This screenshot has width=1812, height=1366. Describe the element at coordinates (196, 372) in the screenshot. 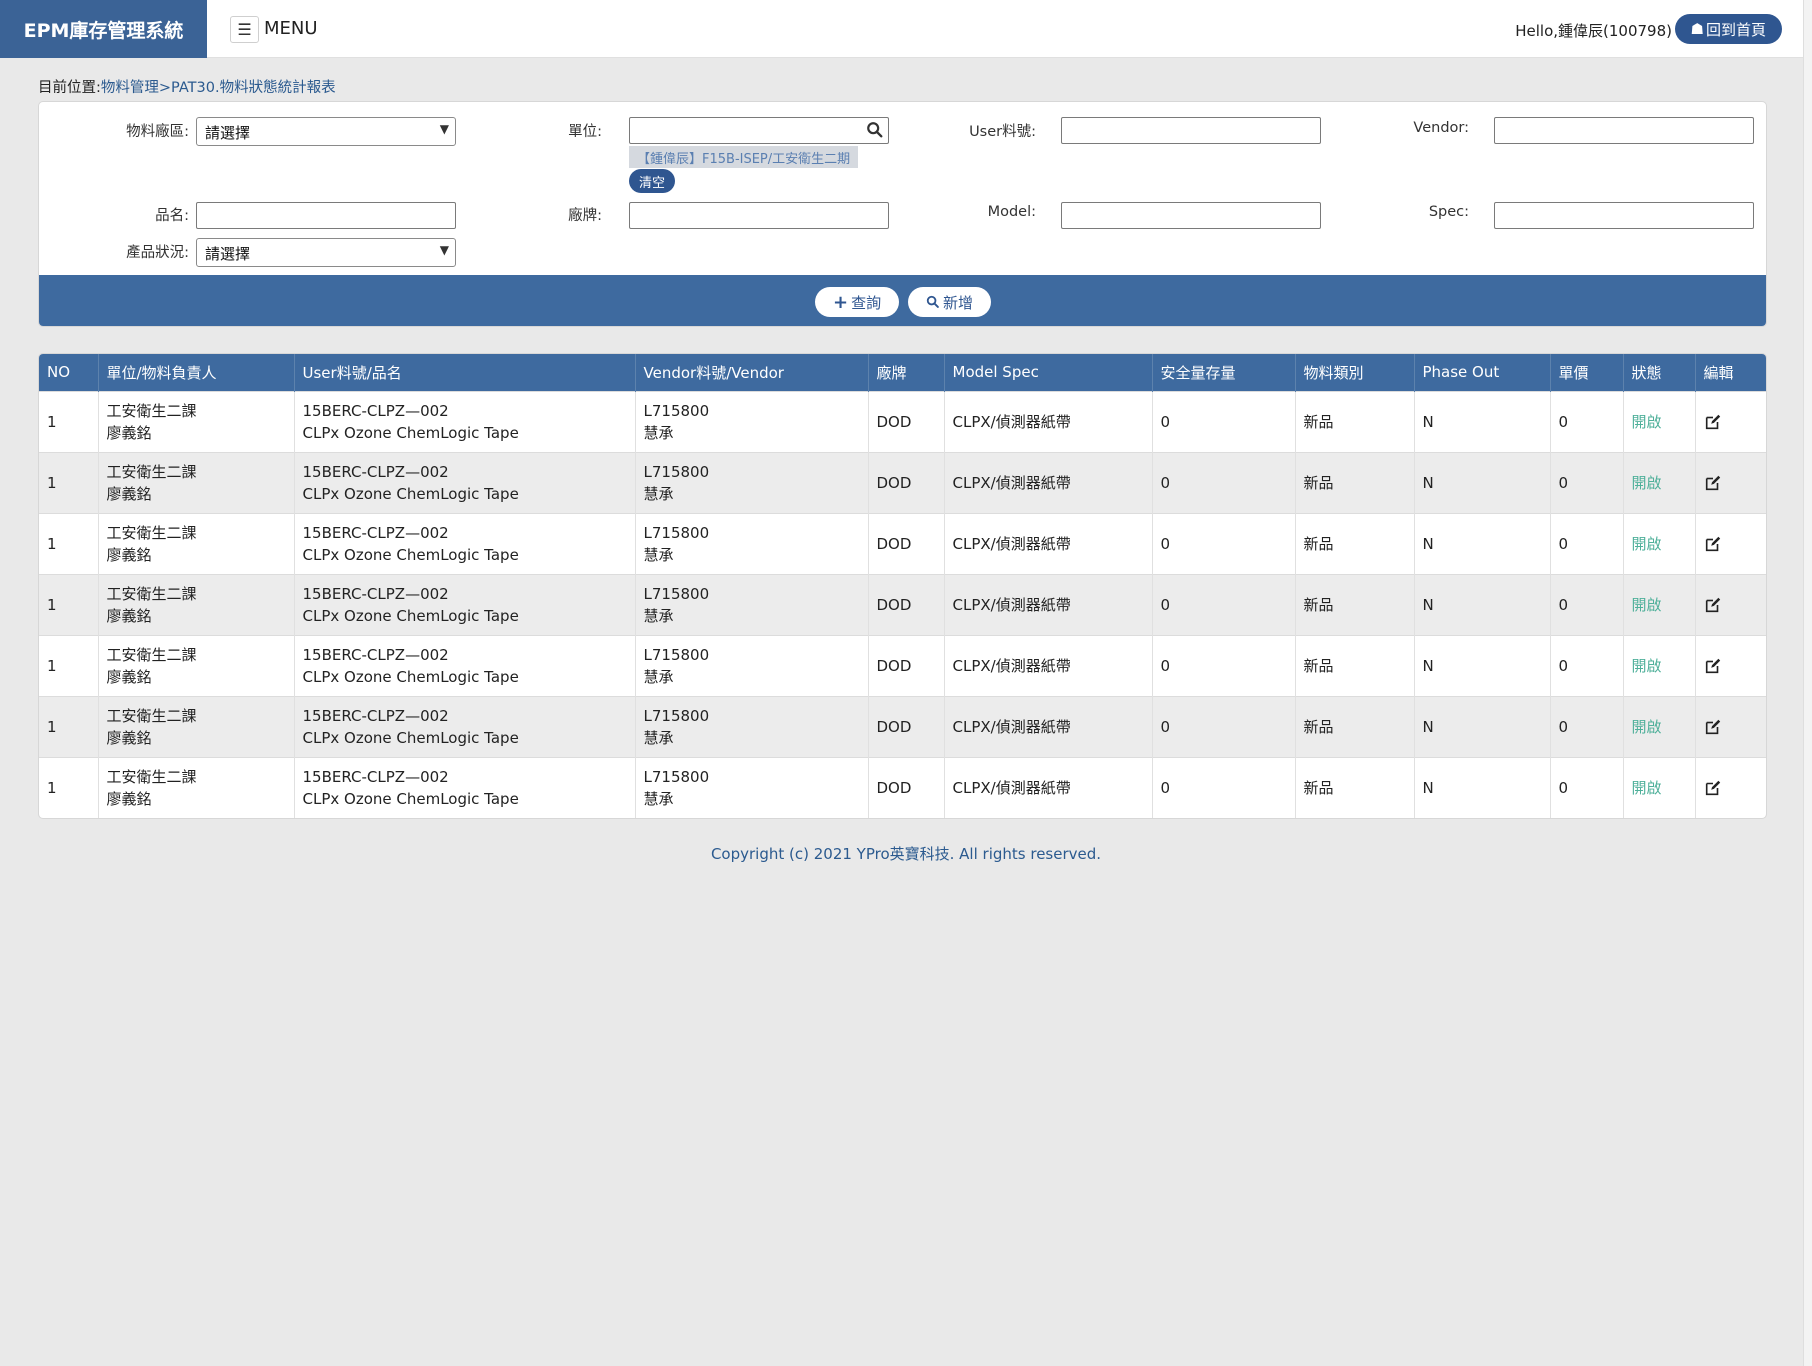

I see `col-unit-owner: 單位/物料負責人` at that location.